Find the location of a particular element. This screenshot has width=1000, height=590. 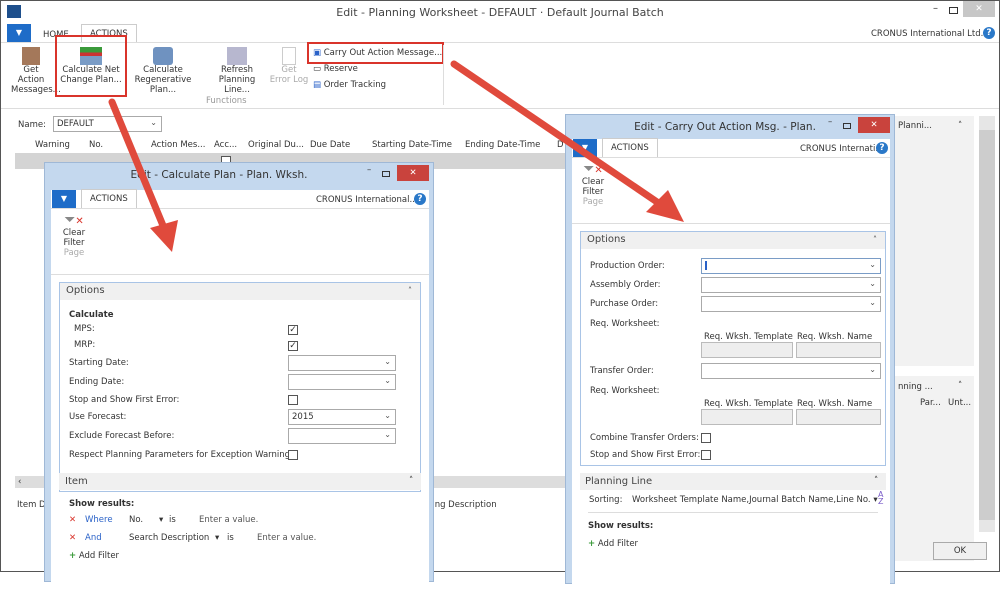

arrow-to-carry-out is located at coordinates (567, 141).